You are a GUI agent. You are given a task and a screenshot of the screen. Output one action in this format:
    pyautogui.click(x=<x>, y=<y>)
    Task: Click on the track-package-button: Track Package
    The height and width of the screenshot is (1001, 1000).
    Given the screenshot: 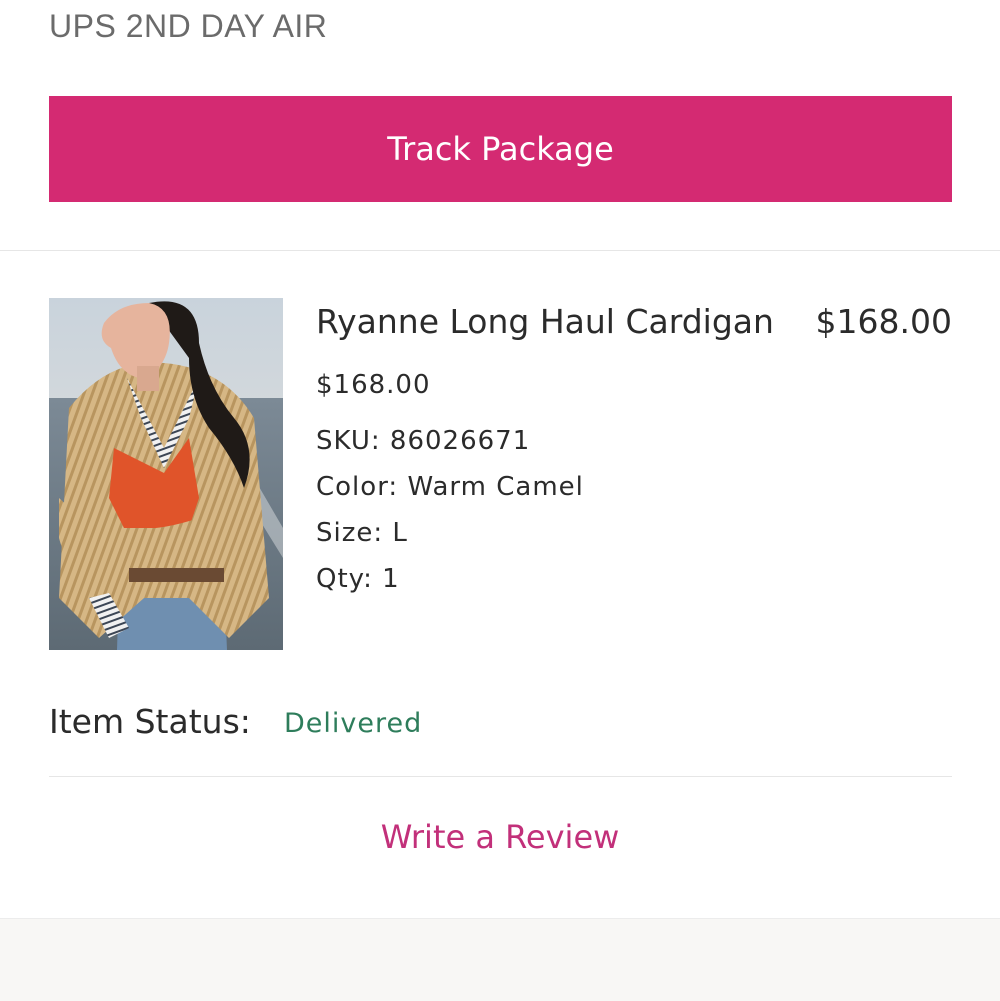 What is the action you would take?
    pyautogui.click(x=500, y=149)
    